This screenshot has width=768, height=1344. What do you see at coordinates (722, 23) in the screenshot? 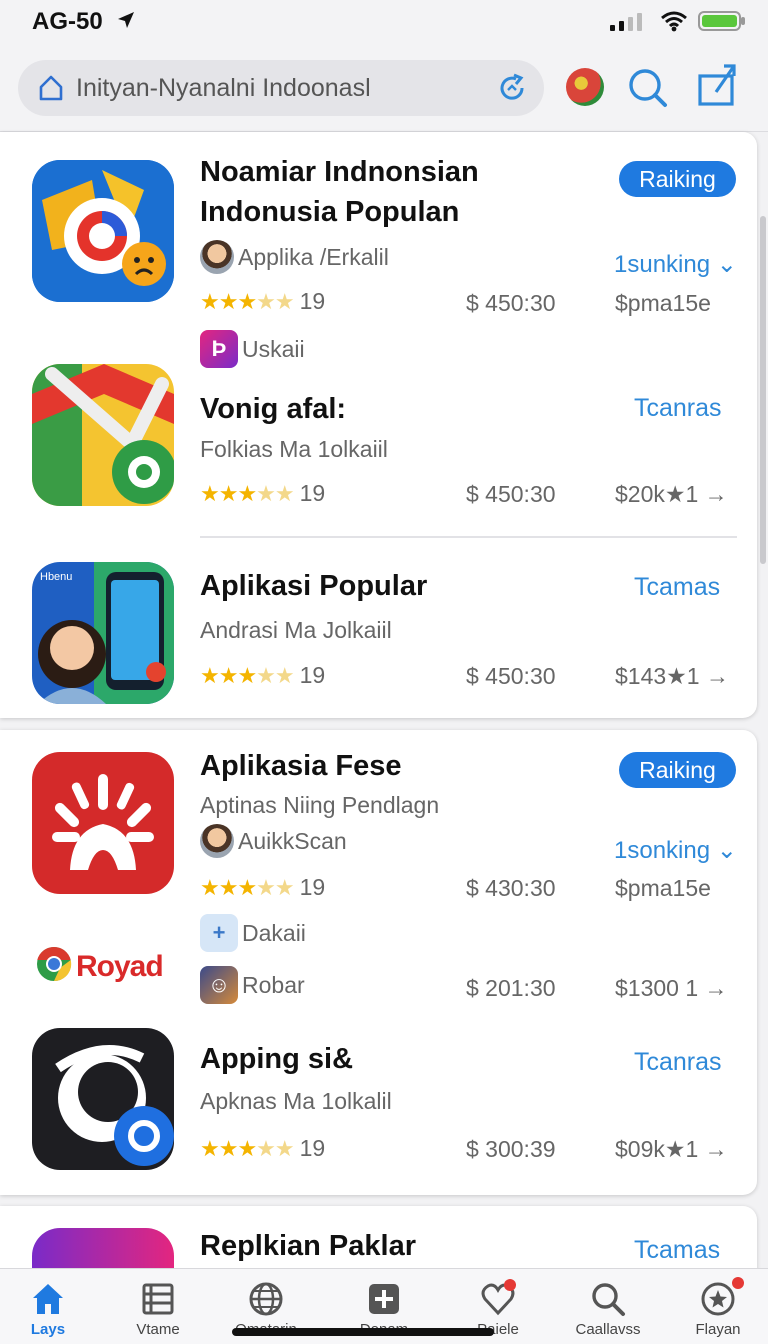
I see `battery-icon` at bounding box center [722, 23].